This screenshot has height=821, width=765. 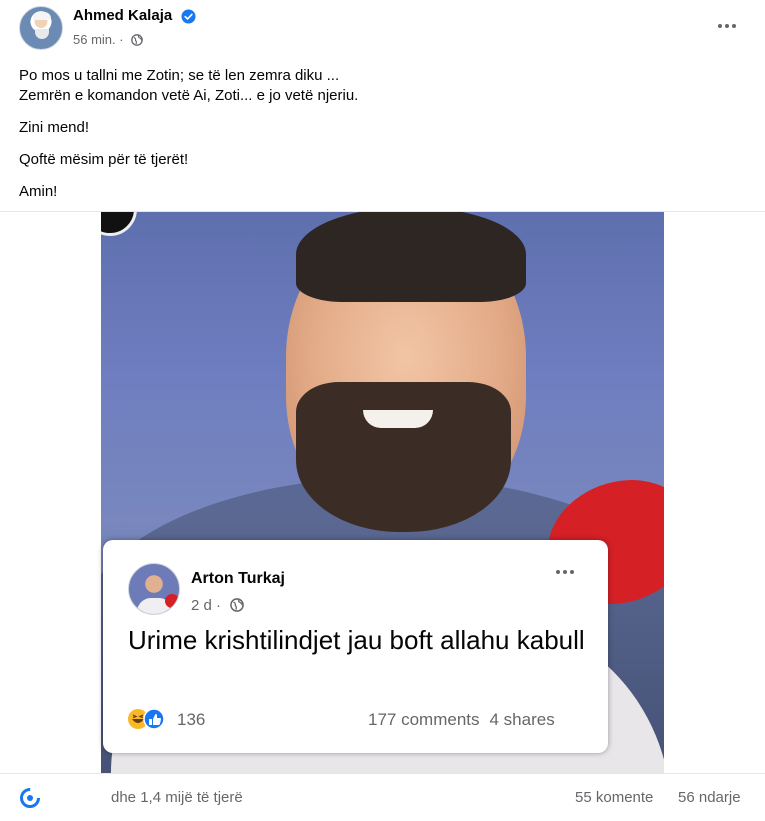 I want to click on embedded-author-avatar, so click(x=154, y=589).